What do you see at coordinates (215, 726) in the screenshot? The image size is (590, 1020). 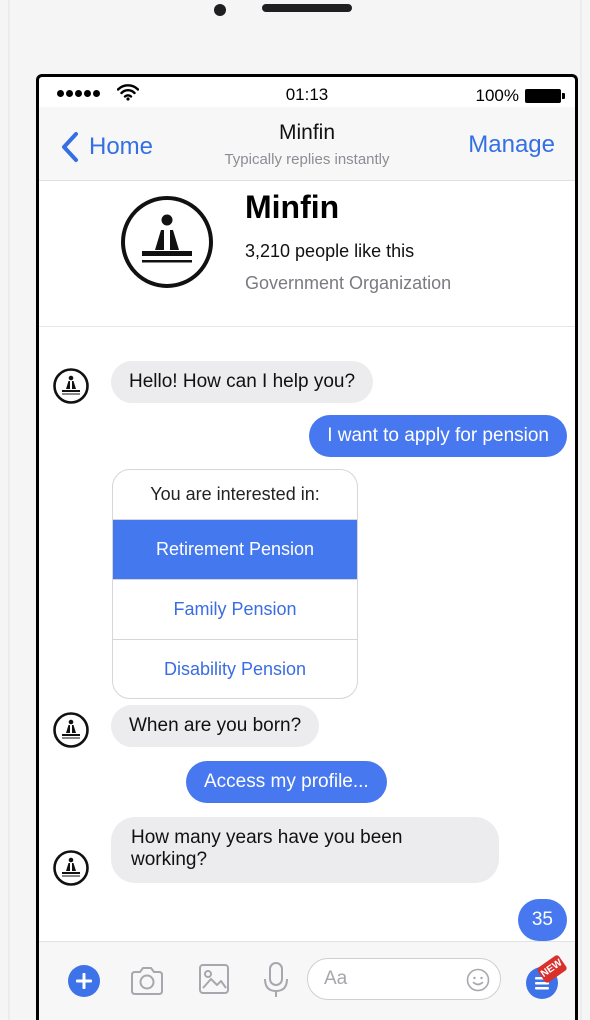 I see `message-bubble-incoming: When are you born?` at bounding box center [215, 726].